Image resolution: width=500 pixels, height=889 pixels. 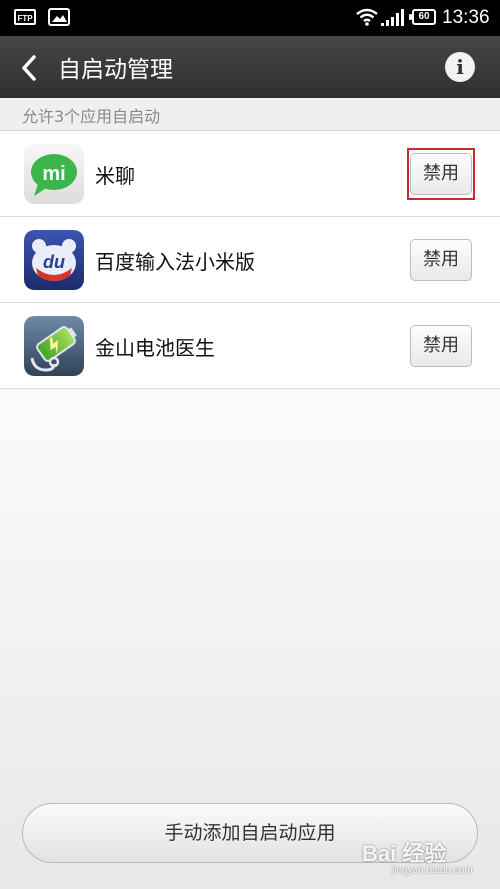 I want to click on app-name: 金山电池医生, so click(x=155, y=348).